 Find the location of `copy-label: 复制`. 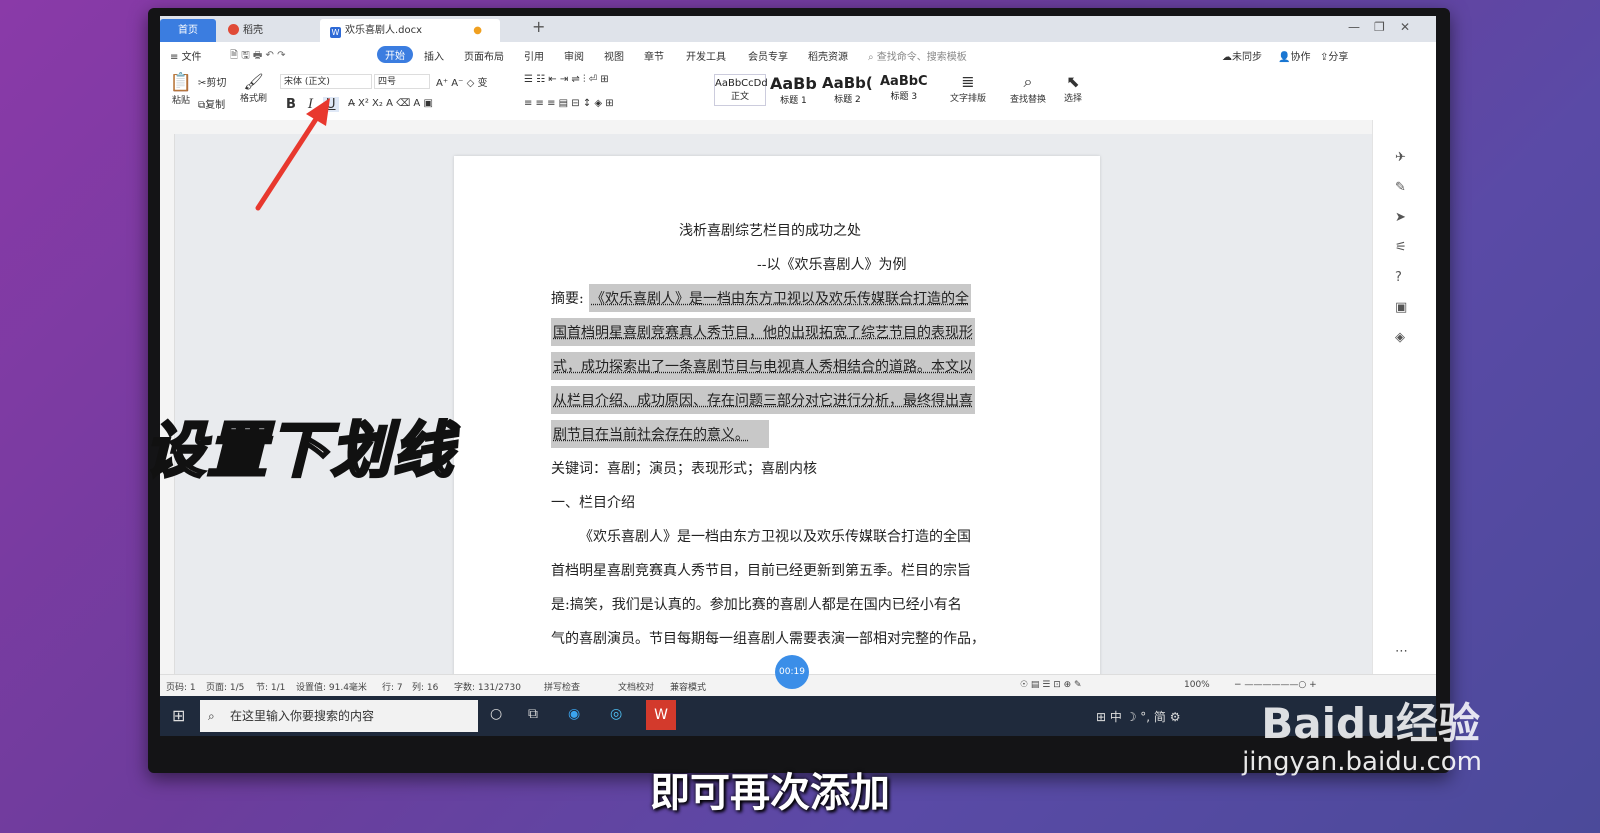

copy-label: 复制 is located at coordinates (215, 105).